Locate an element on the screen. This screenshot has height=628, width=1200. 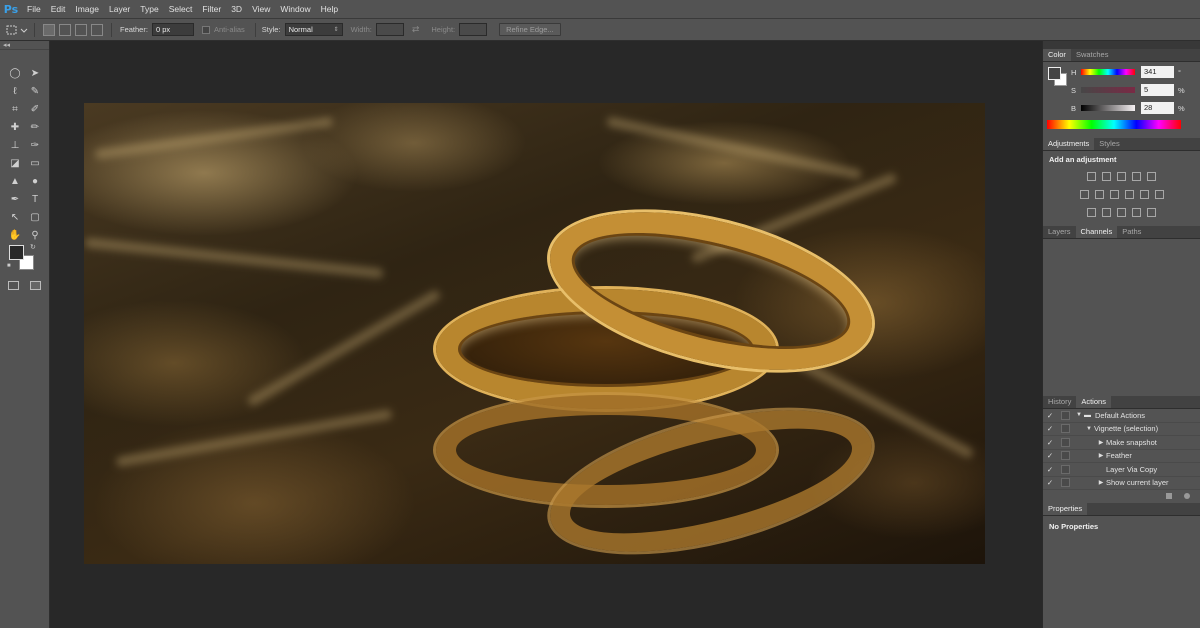
pen-tool-icon: ✒ is located at coordinates (15, 199).